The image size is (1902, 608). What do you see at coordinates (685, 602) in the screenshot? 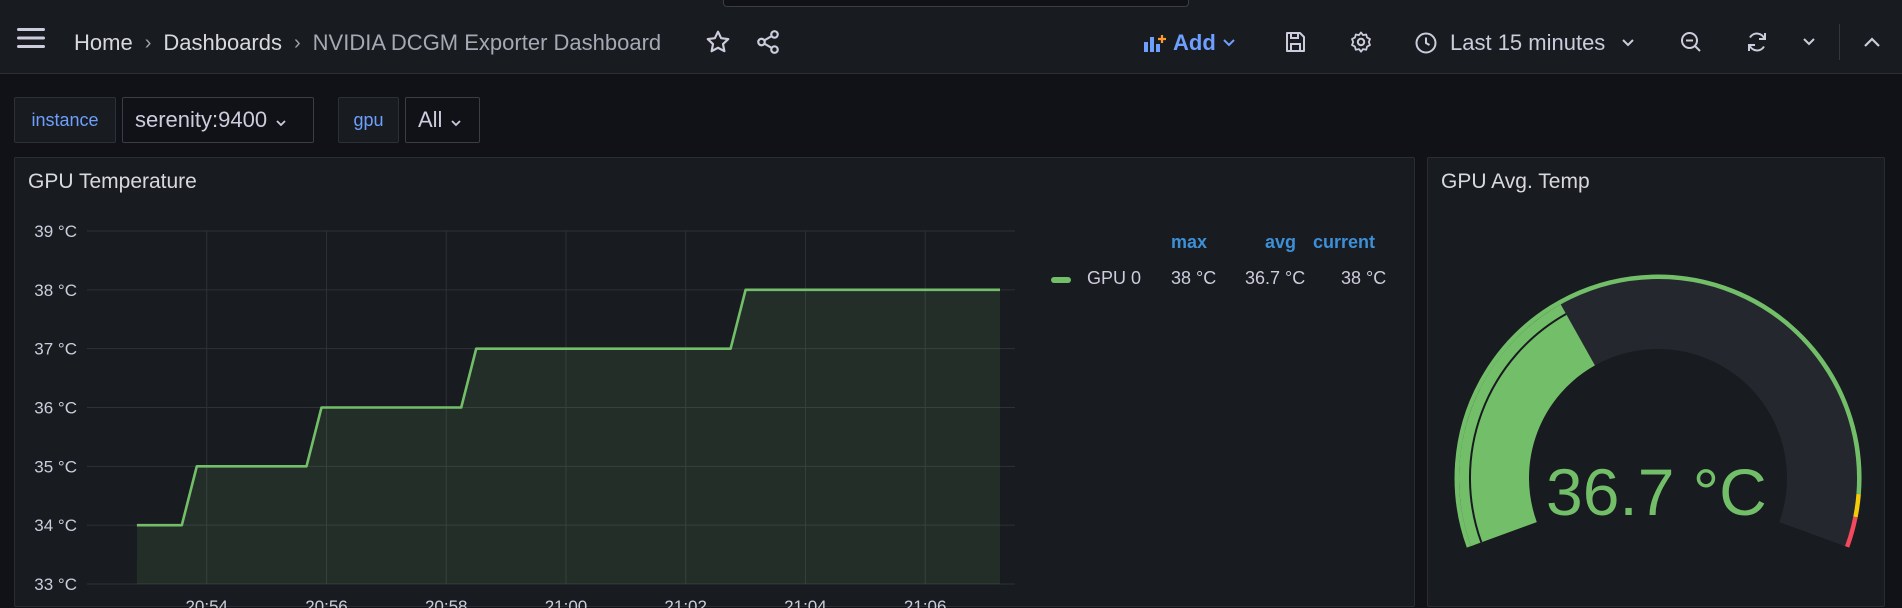
I see `x-tick-label: 21:02` at bounding box center [685, 602].